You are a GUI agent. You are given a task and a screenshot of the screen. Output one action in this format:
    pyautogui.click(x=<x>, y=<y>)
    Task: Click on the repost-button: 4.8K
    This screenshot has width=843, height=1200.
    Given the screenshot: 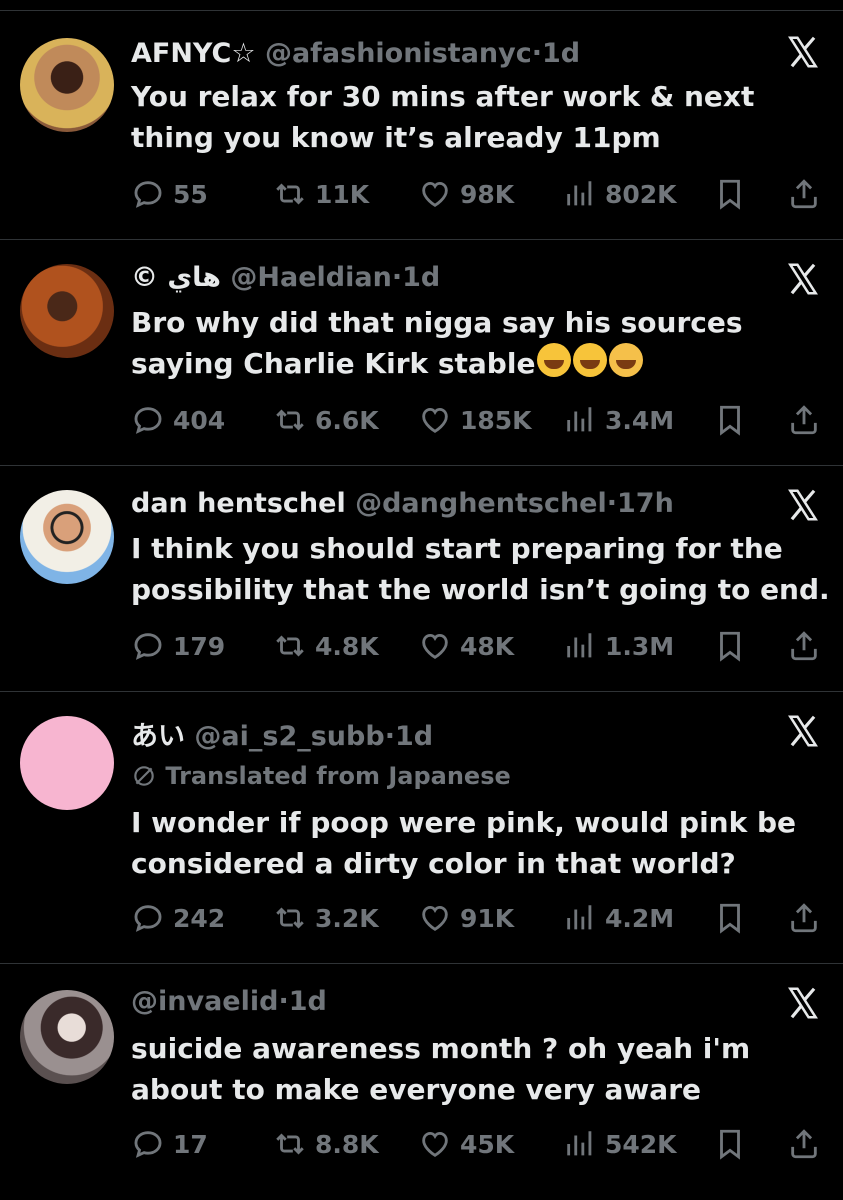 What is the action you would take?
    pyautogui.click(x=326, y=646)
    